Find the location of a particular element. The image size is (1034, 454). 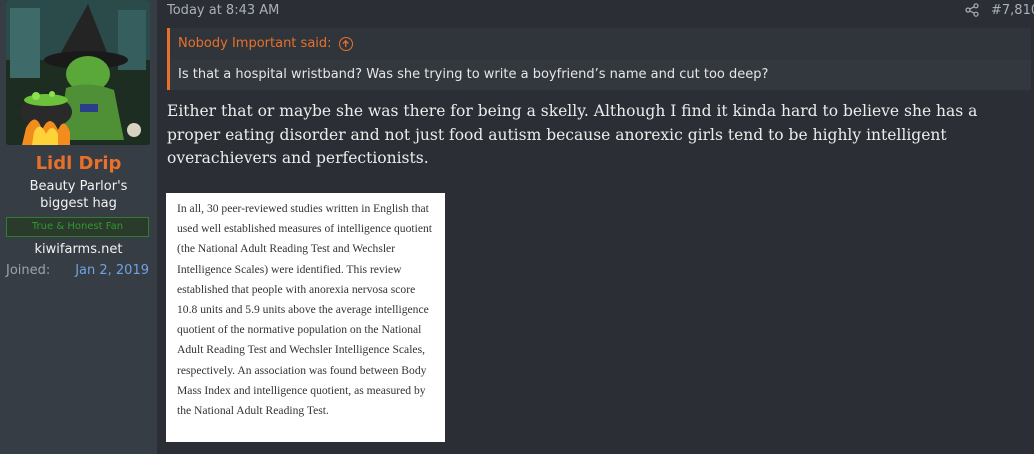

avatar is located at coordinates (78, 72).